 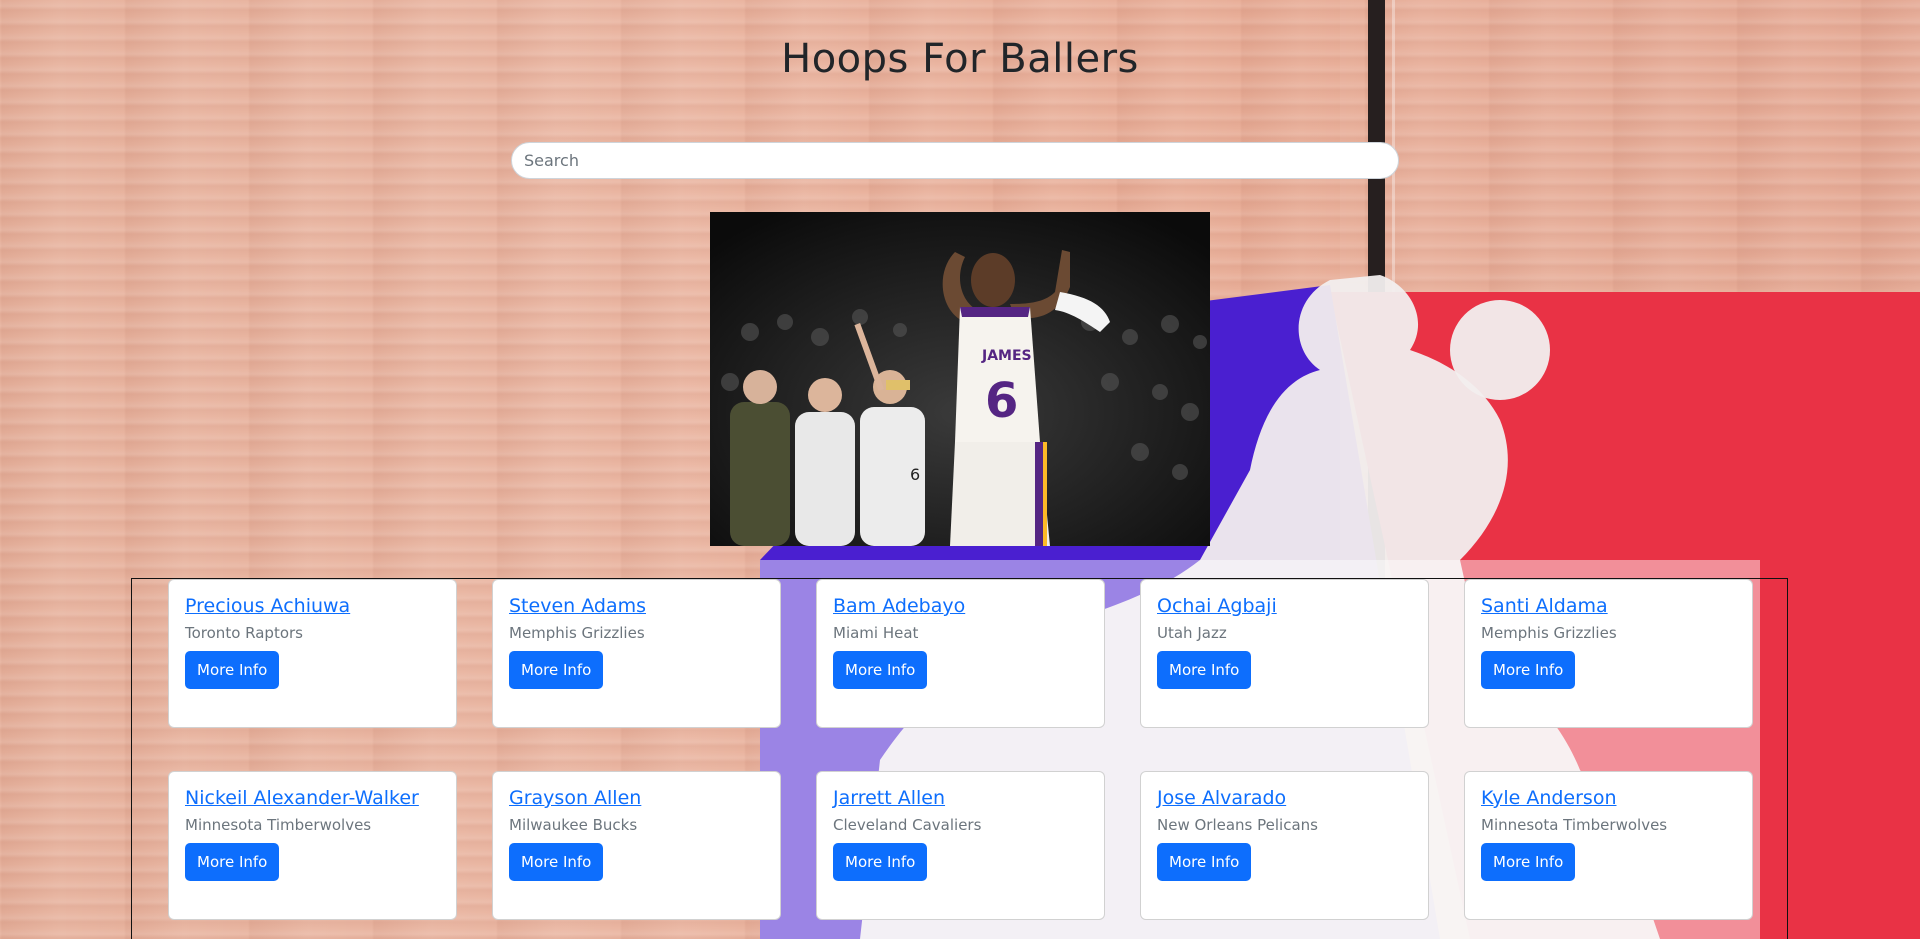 I want to click on player-name-link: Nickeil Alexander-Walker, so click(x=302, y=798).